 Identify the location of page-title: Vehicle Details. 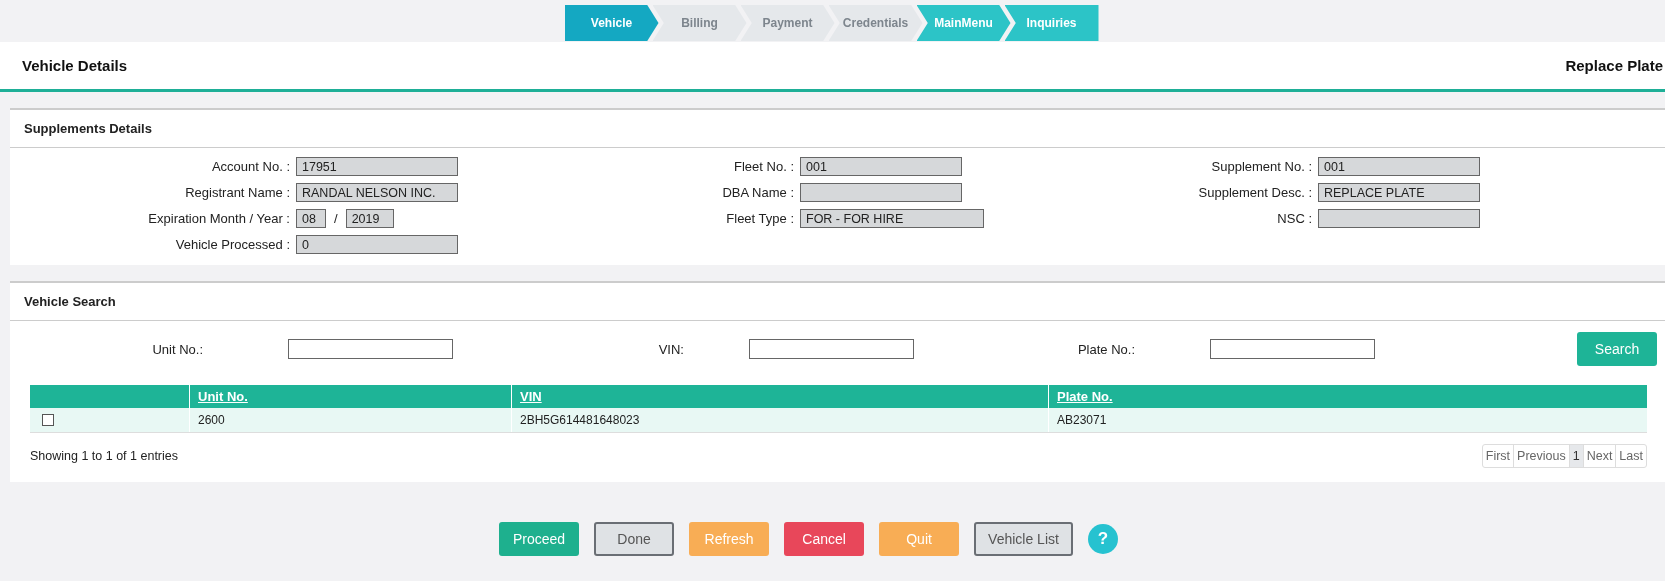
(75, 65).